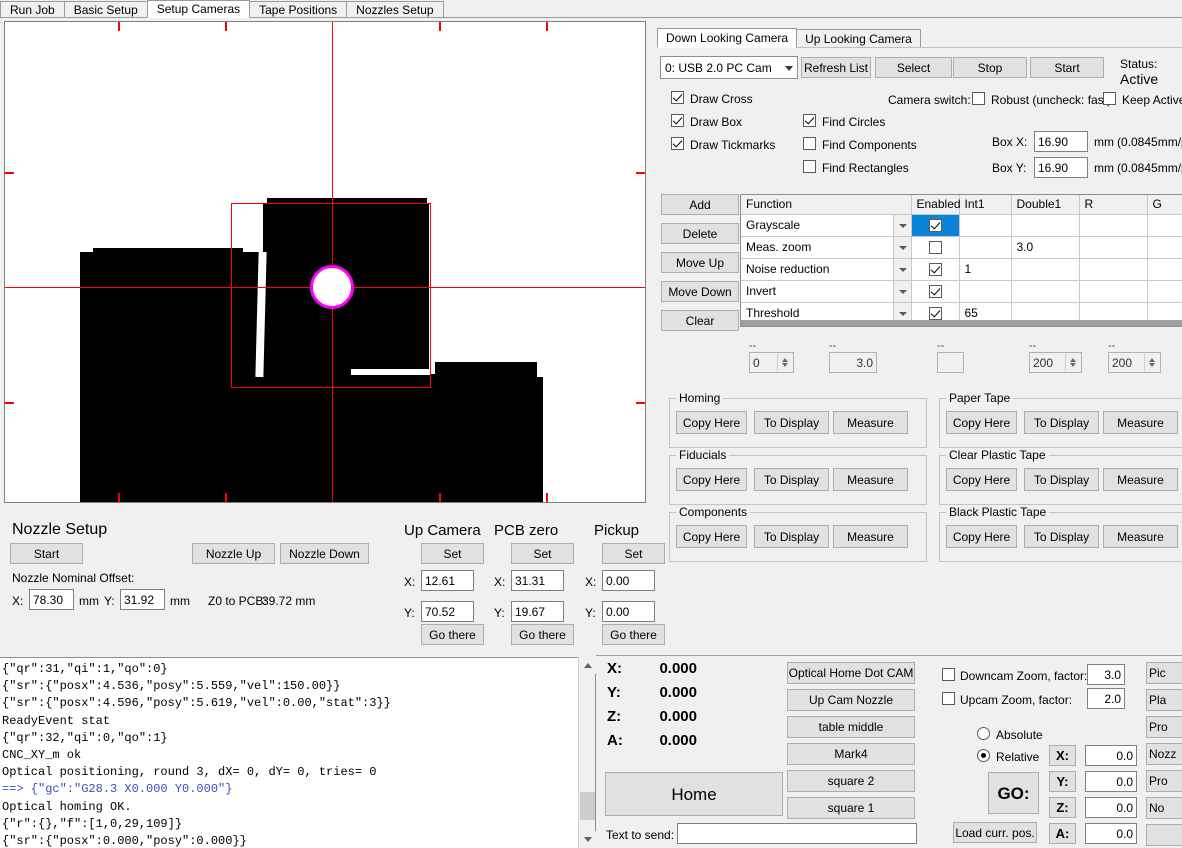  What do you see at coordinates (1111, 781) in the screenshot?
I see `jog-axis-input-y: 0.0` at bounding box center [1111, 781].